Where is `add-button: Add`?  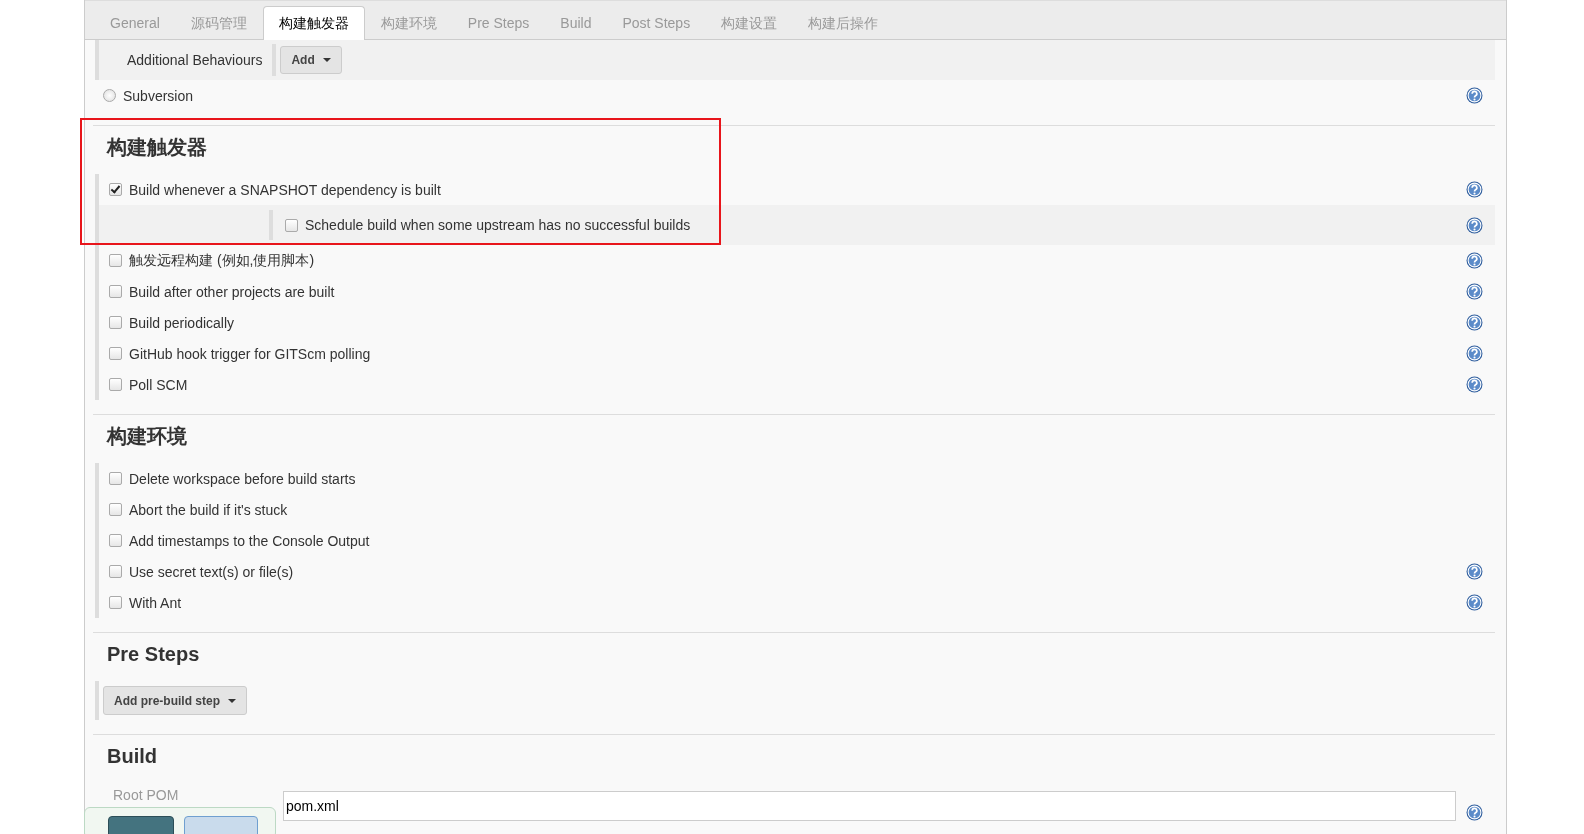
add-button: Add is located at coordinates (311, 60).